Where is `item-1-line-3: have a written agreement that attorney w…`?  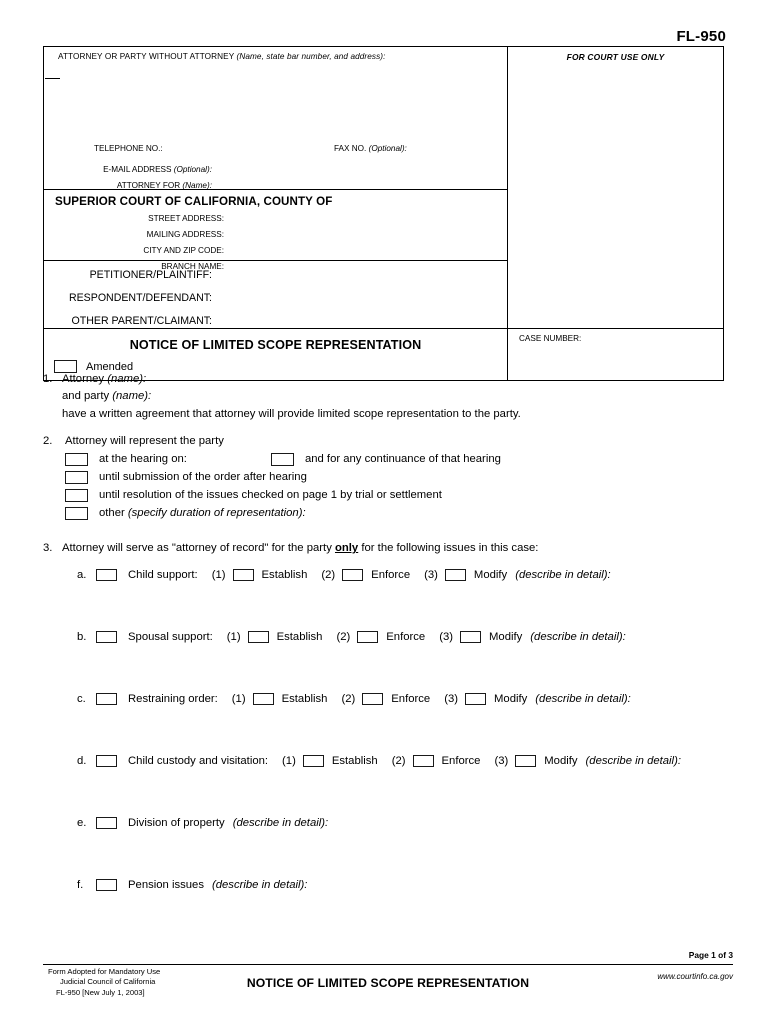
item-1-line-3: have a written agreement that attorney w… is located at coordinates (291, 413).